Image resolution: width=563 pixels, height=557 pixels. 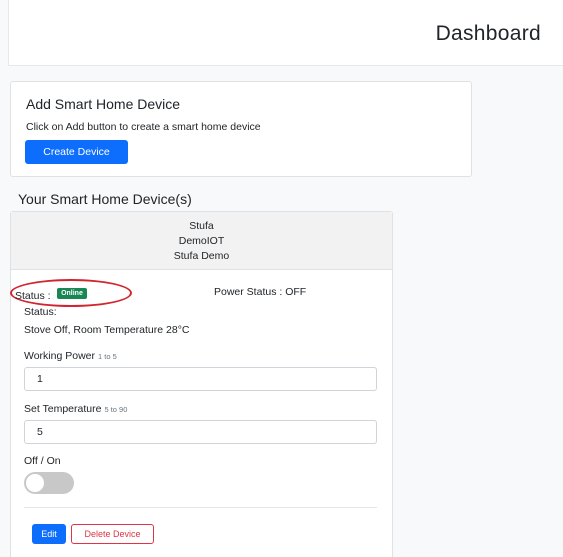 What do you see at coordinates (49, 534) in the screenshot?
I see `edit-button: Edit` at bounding box center [49, 534].